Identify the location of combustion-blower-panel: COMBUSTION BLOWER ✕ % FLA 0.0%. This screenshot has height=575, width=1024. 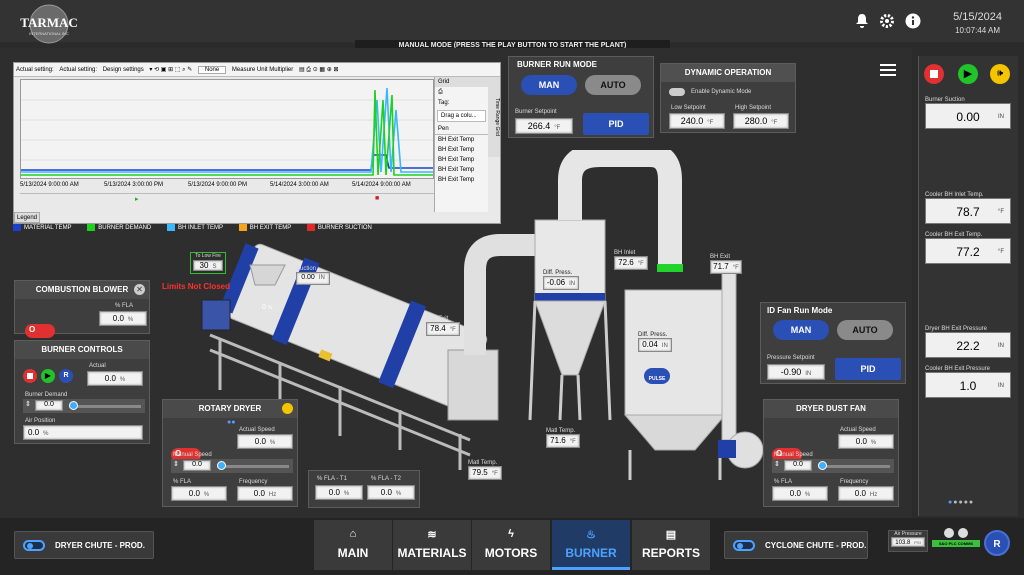
(82, 309).